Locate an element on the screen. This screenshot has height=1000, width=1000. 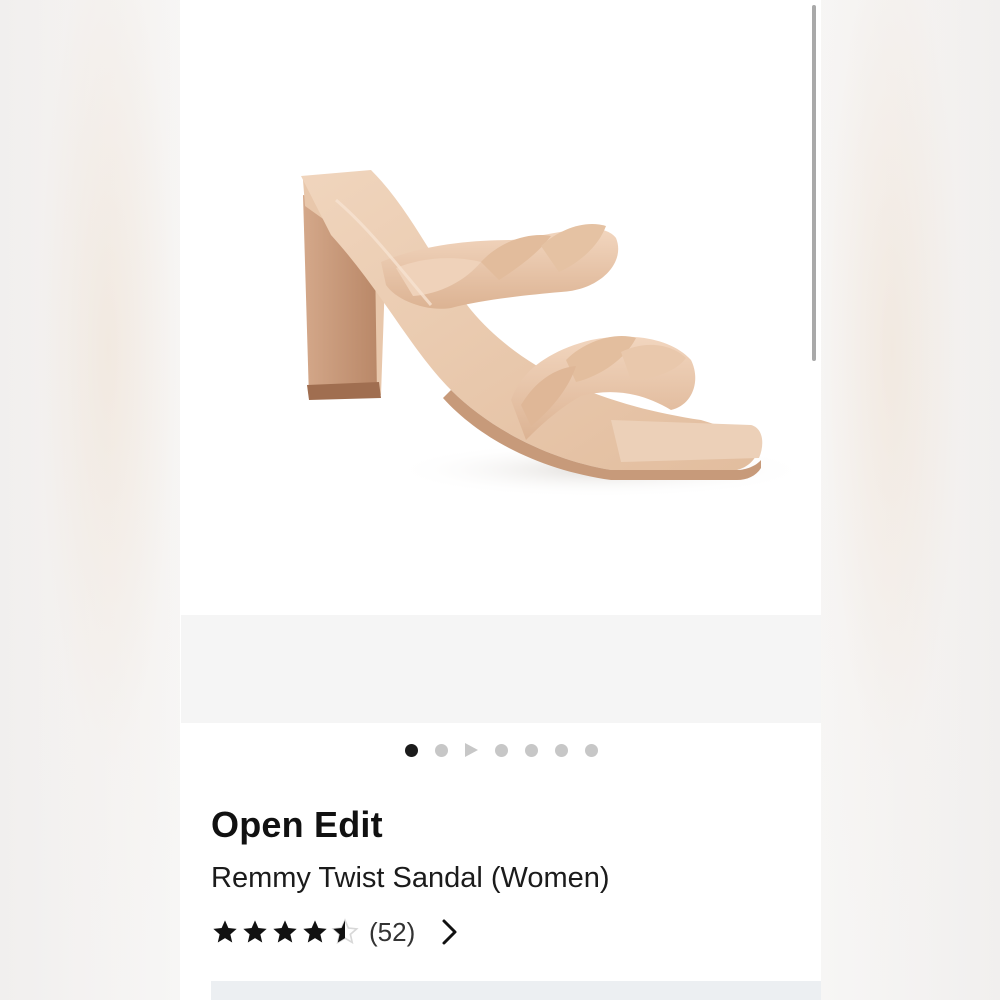
star-rating is located at coordinates (285, 932).